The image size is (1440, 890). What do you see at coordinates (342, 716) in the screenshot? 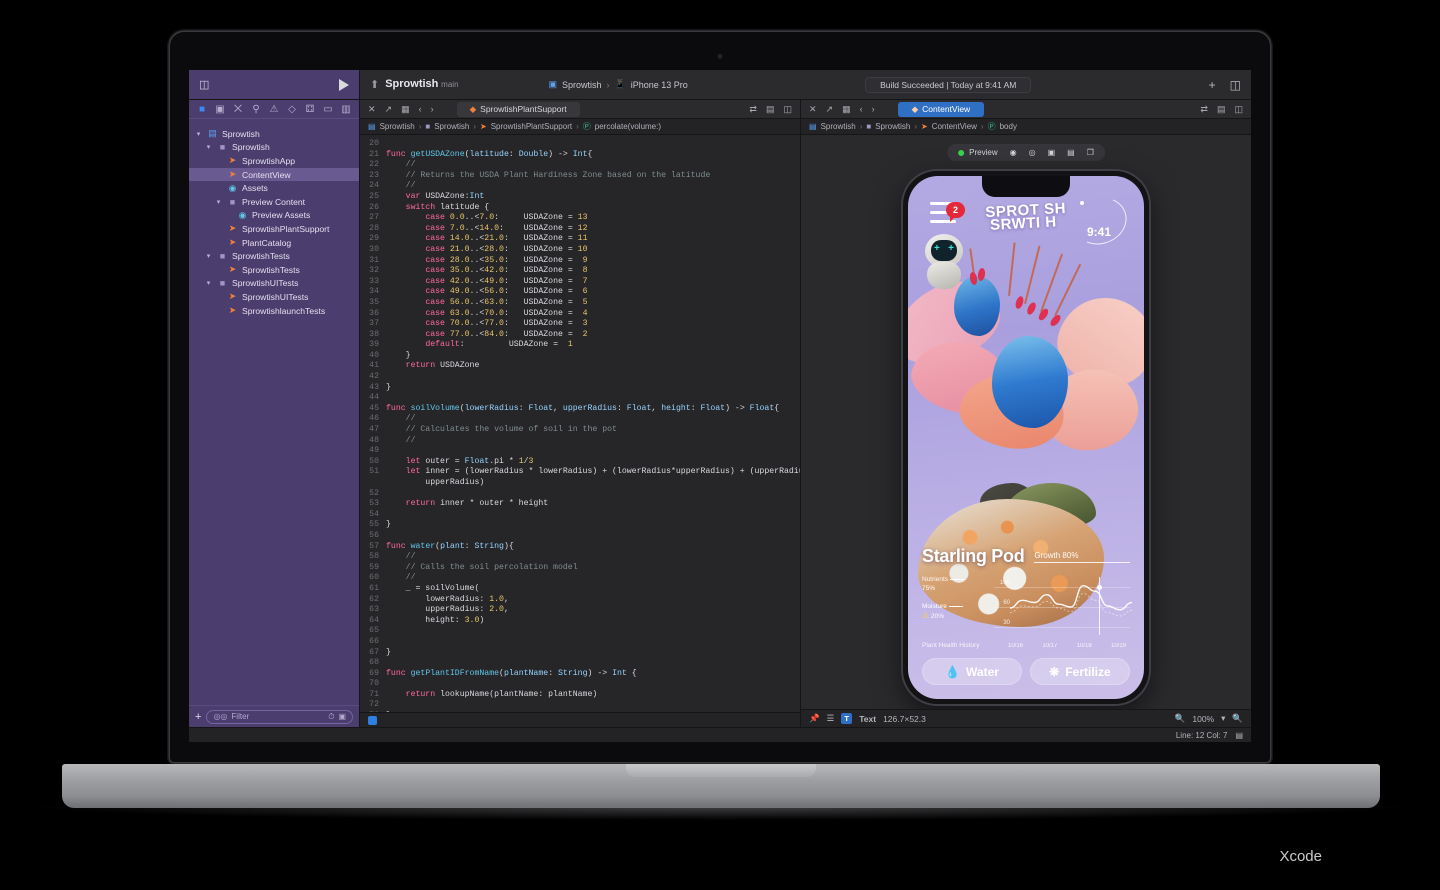
I see `source-control-filter-icon: ▣` at bounding box center [342, 716].